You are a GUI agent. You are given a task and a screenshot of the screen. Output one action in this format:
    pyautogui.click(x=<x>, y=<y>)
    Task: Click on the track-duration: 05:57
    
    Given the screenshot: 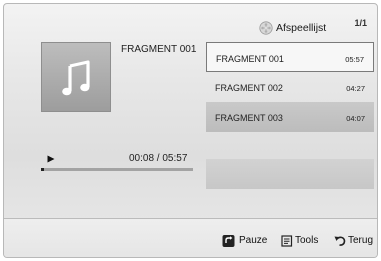 What is the action you would take?
    pyautogui.click(x=354, y=59)
    